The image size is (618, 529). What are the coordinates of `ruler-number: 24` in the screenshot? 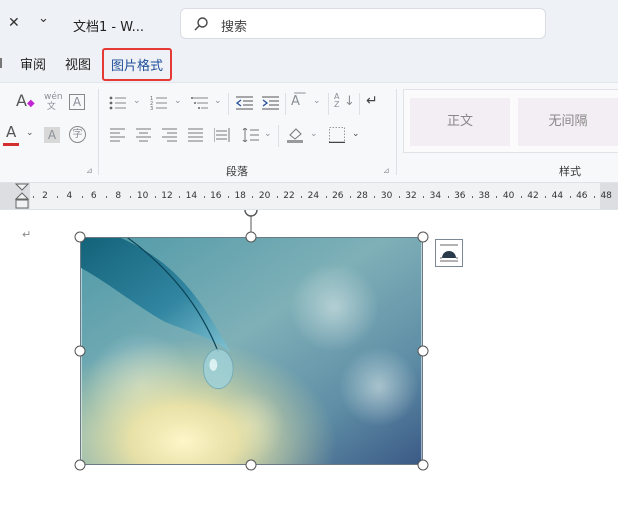 It's located at (313, 196).